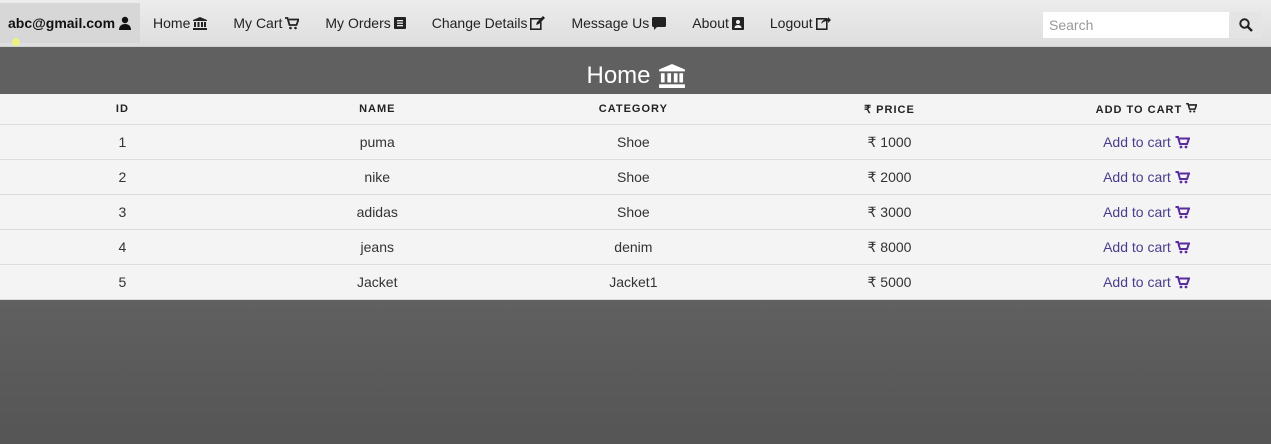 The height and width of the screenshot is (444, 1271). What do you see at coordinates (896, 176) in the screenshot?
I see `price-value: 2000` at bounding box center [896, 176].